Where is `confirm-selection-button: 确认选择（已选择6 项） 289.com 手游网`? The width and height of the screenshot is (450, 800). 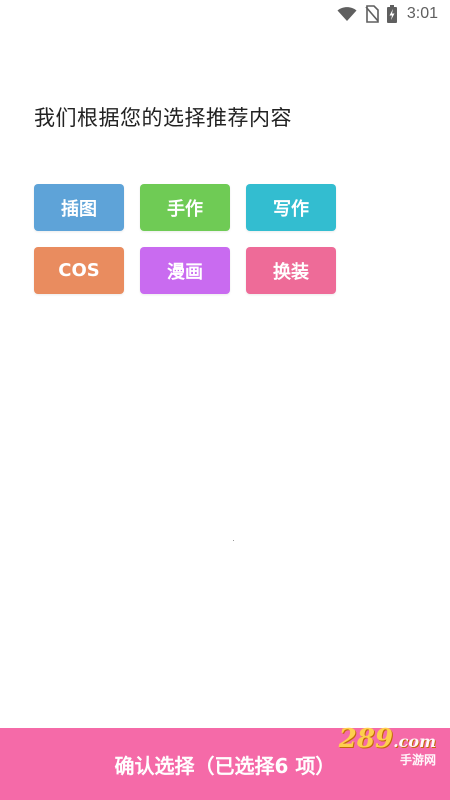 confirm-selection-button: 确认选择（已选择6 项） 289.com 手游网 is located at coordinates (225, 763).